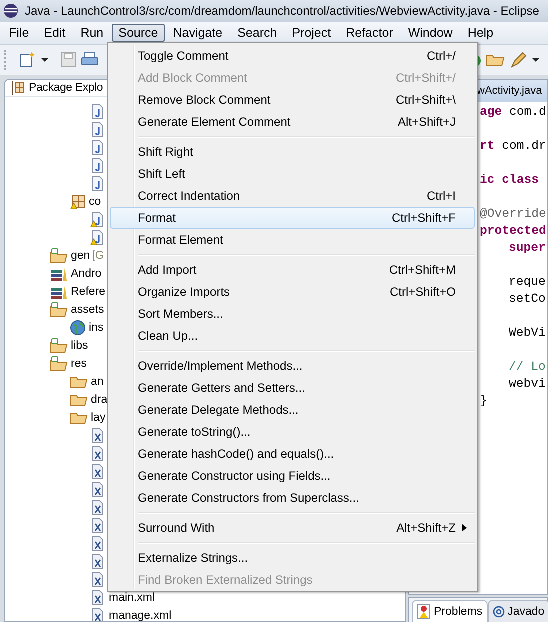  What do you see at coordinates (510, 180) in the screenshot?
I see `code-line: ic class` at bounding box center [510, 180].